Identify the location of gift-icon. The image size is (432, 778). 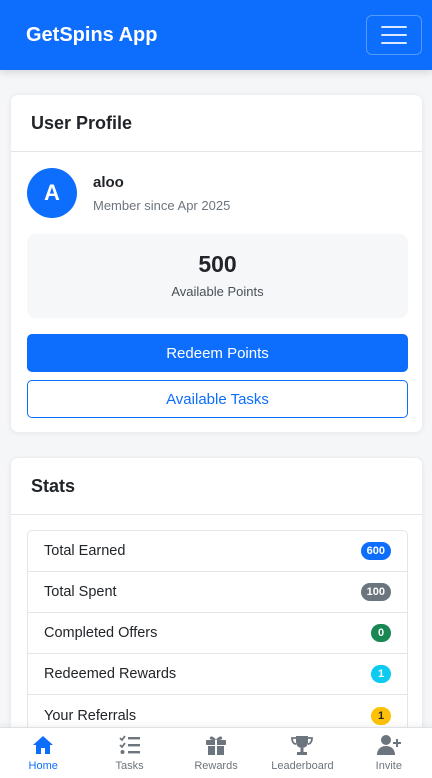
(216, 745).